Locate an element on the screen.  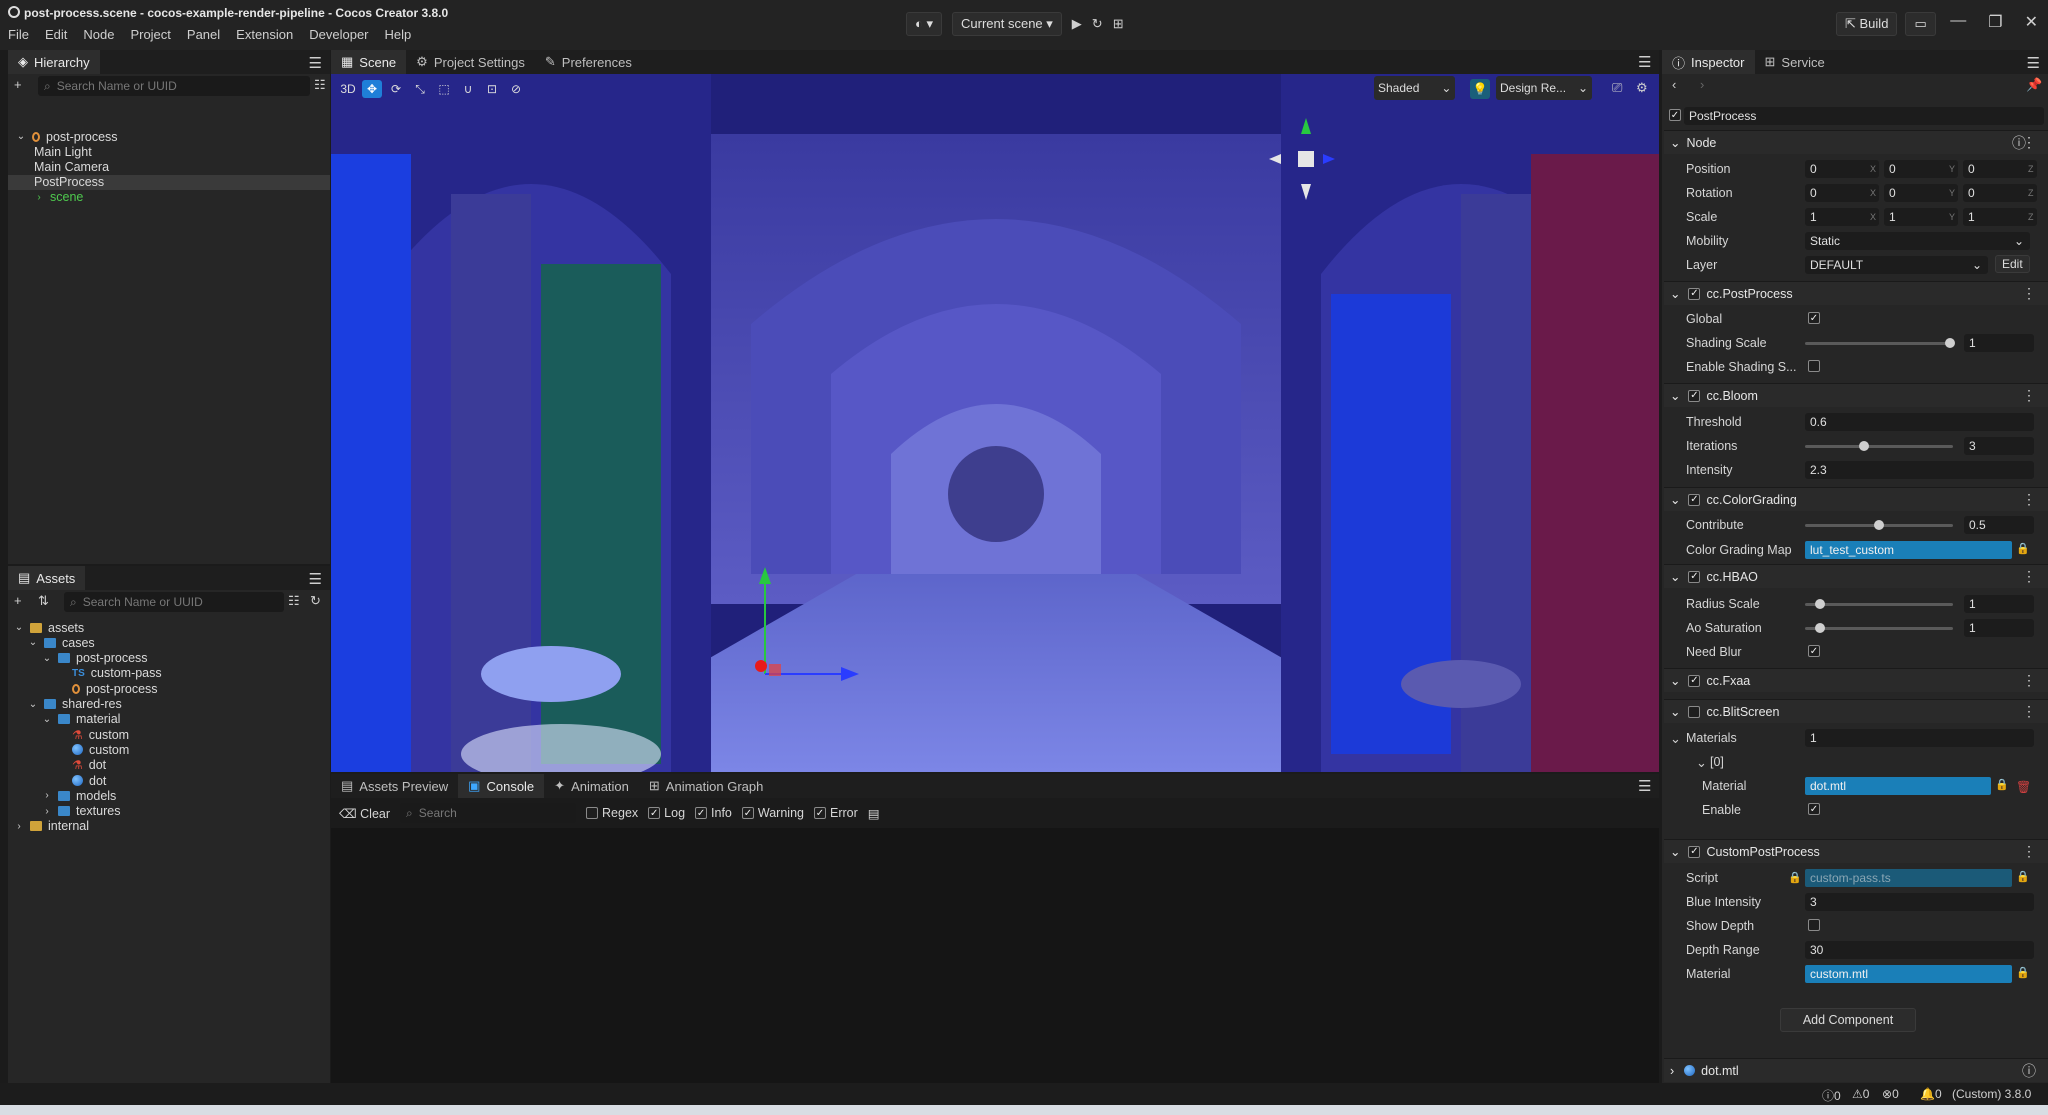
asset-item: ⚗ dot is located at coordinates (169, 765).